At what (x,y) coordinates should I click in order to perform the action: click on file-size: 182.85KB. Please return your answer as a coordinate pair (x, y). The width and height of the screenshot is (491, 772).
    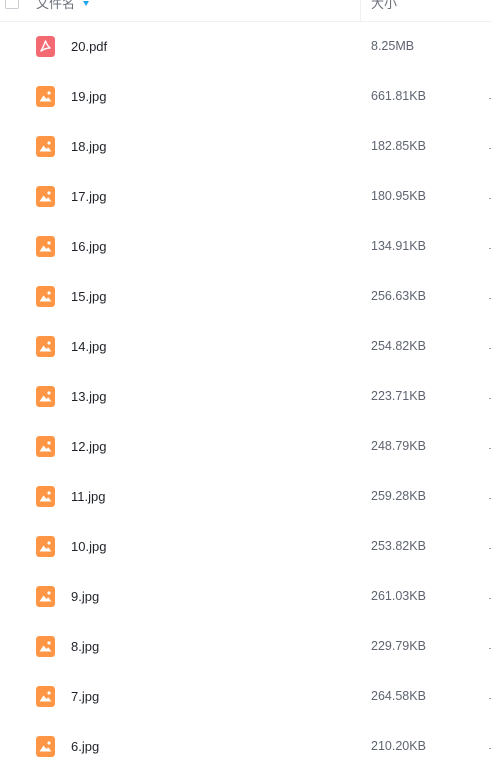
    Looking at the image, I should click on (398, 146).